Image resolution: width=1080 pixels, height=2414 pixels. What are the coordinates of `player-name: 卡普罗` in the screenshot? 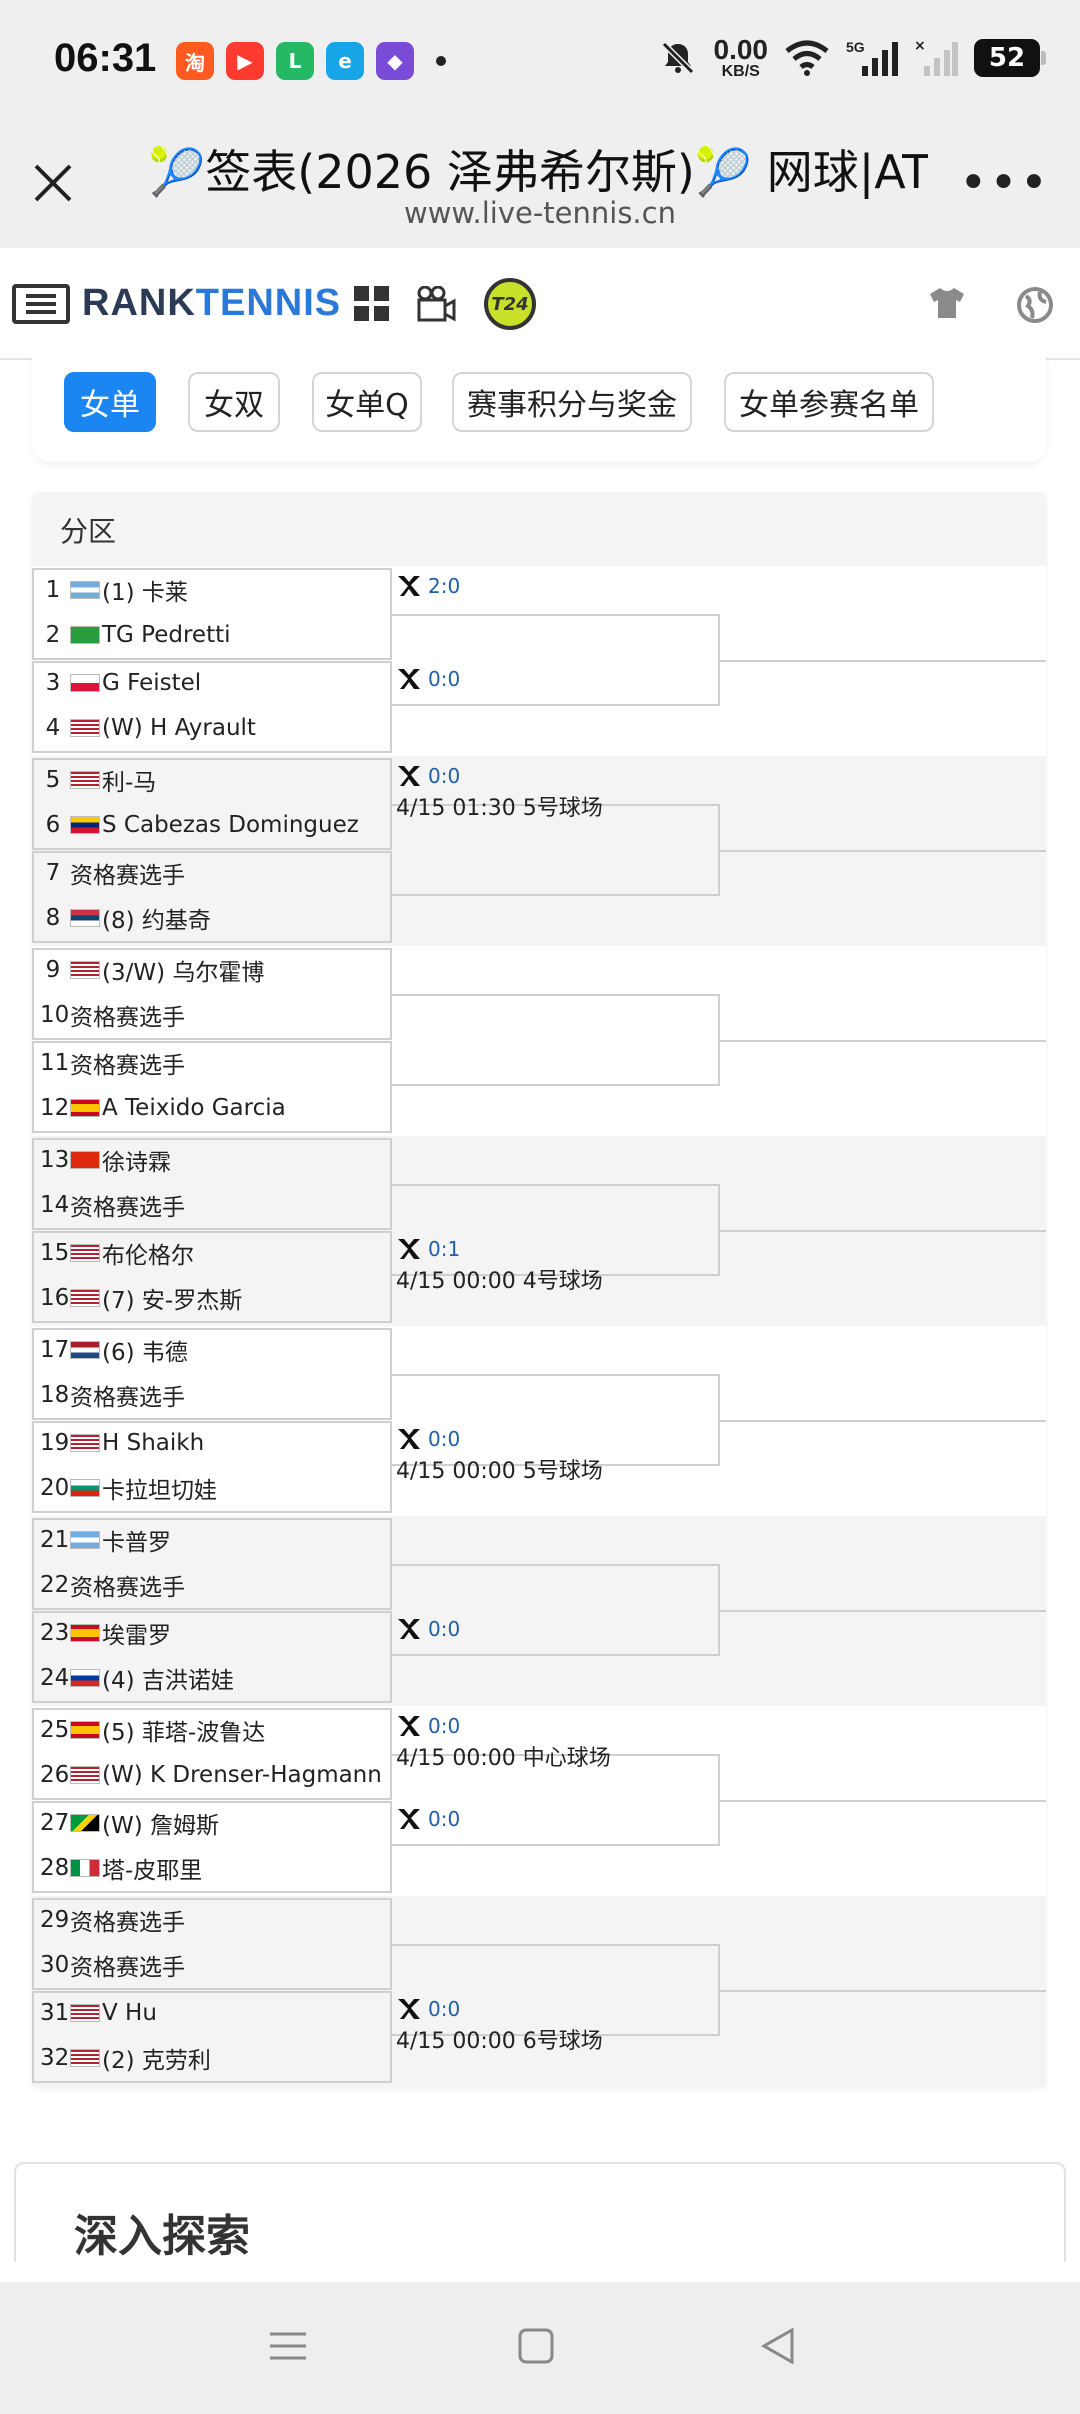 It's located at (136, 1543).